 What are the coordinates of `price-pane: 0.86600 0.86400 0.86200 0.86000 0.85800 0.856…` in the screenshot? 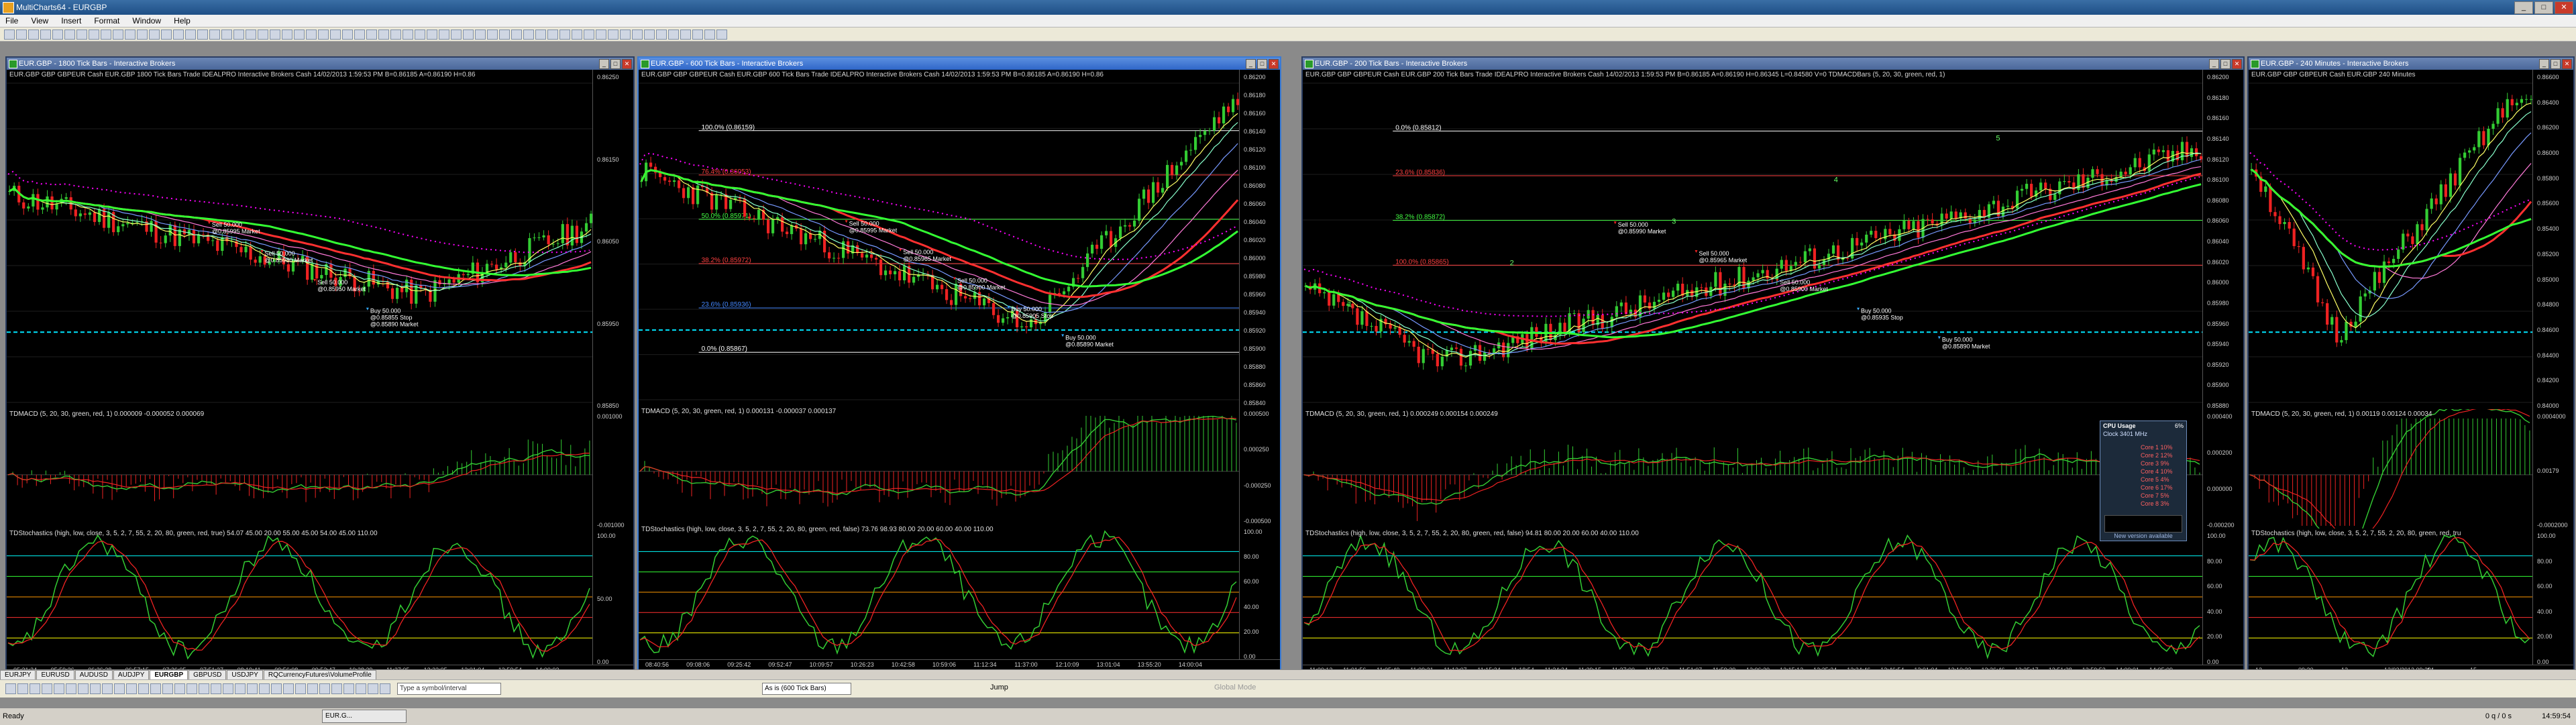 It's located at (2411, 240).